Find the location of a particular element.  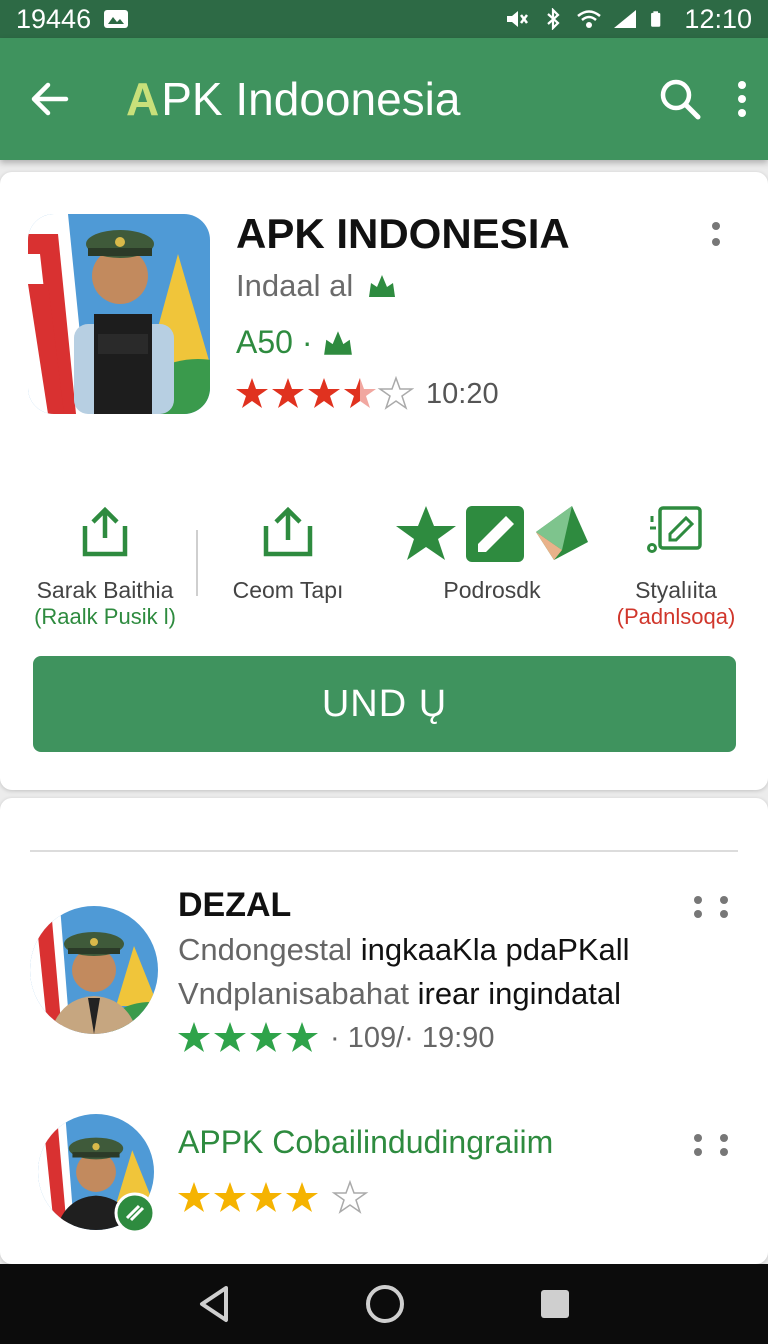

overflow-menu-icon is located at coordinates (742, 99).